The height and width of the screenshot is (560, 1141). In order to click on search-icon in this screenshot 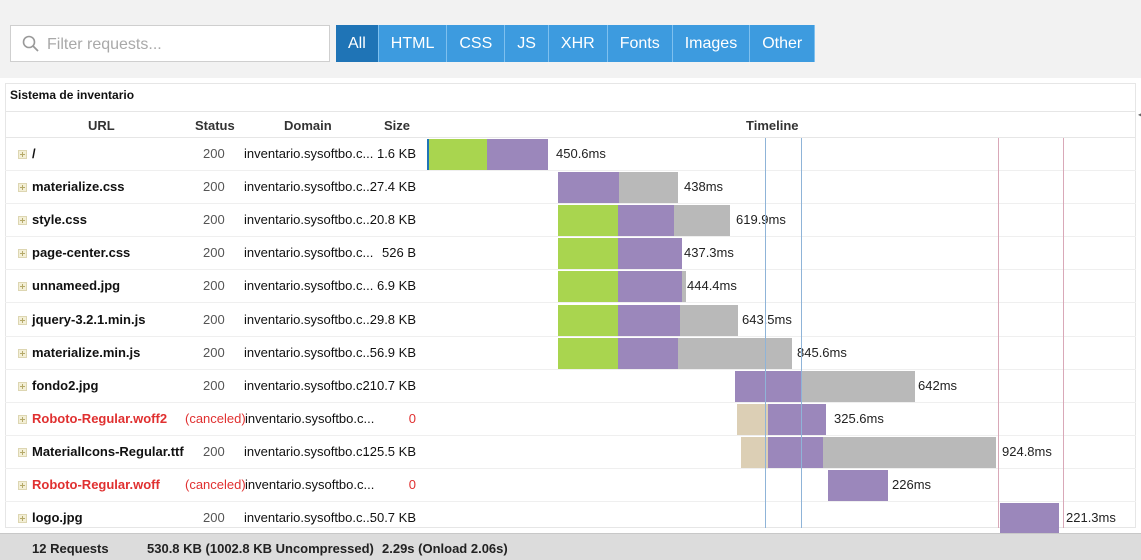, I will do `click(30, 43)`.